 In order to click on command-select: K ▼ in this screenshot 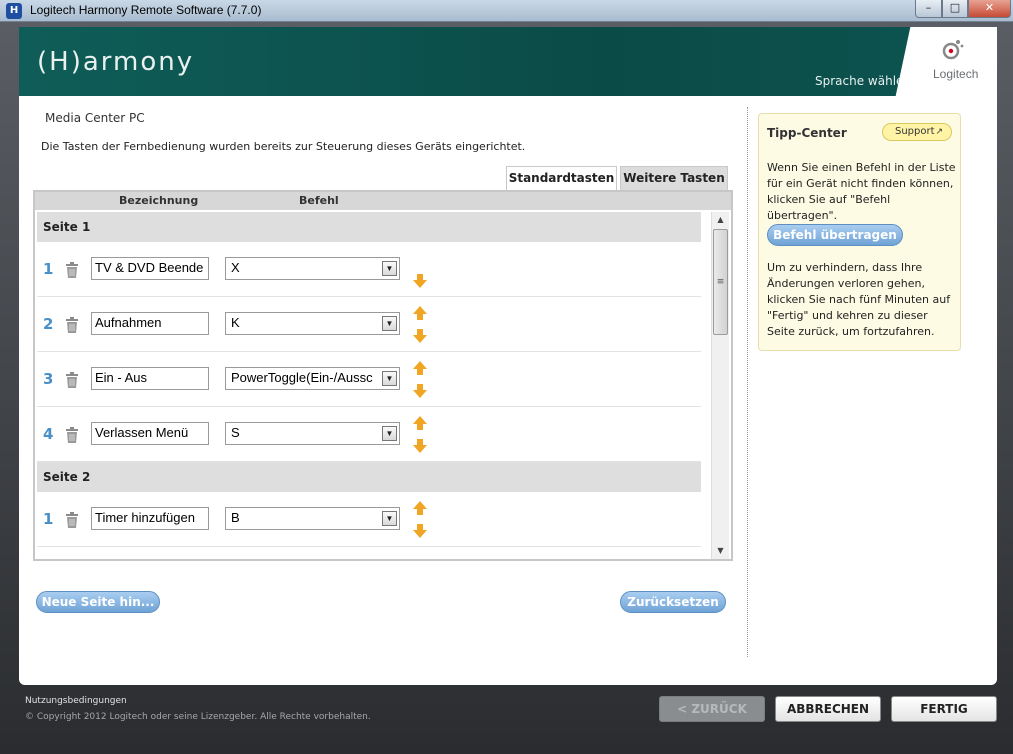, I will do `click(312, 323)`.